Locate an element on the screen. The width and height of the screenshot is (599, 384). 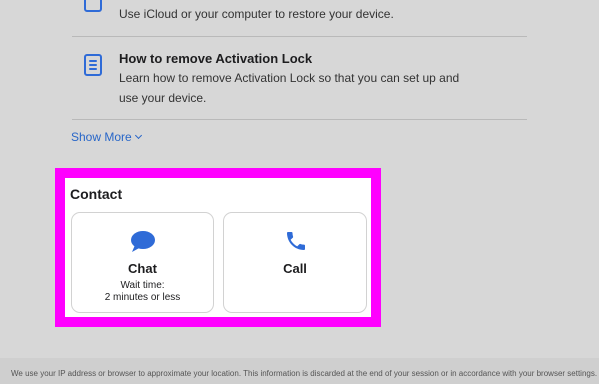
show-more-link: Show More is located at coordinates (106, 137).